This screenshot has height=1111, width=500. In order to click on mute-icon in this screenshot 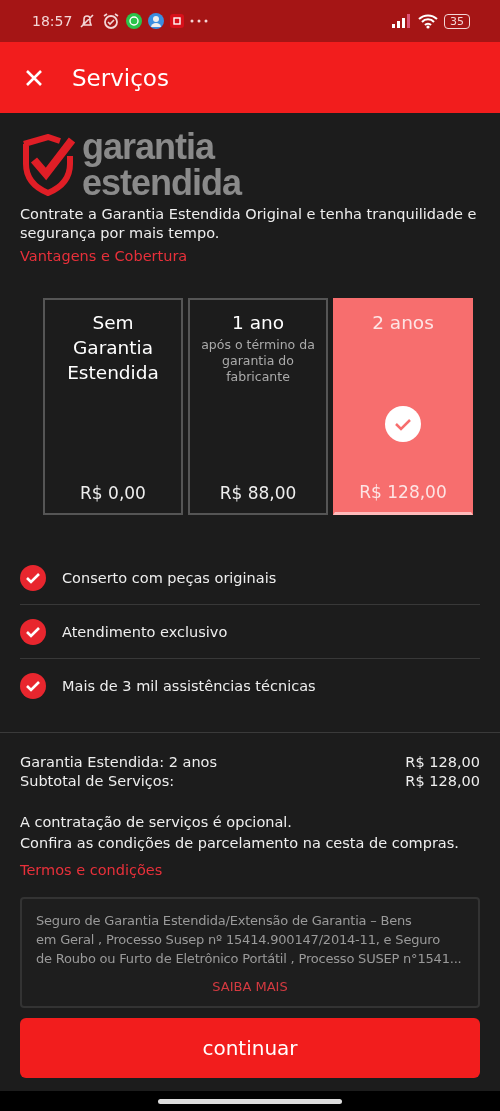, I will do `click(87, 21)`.